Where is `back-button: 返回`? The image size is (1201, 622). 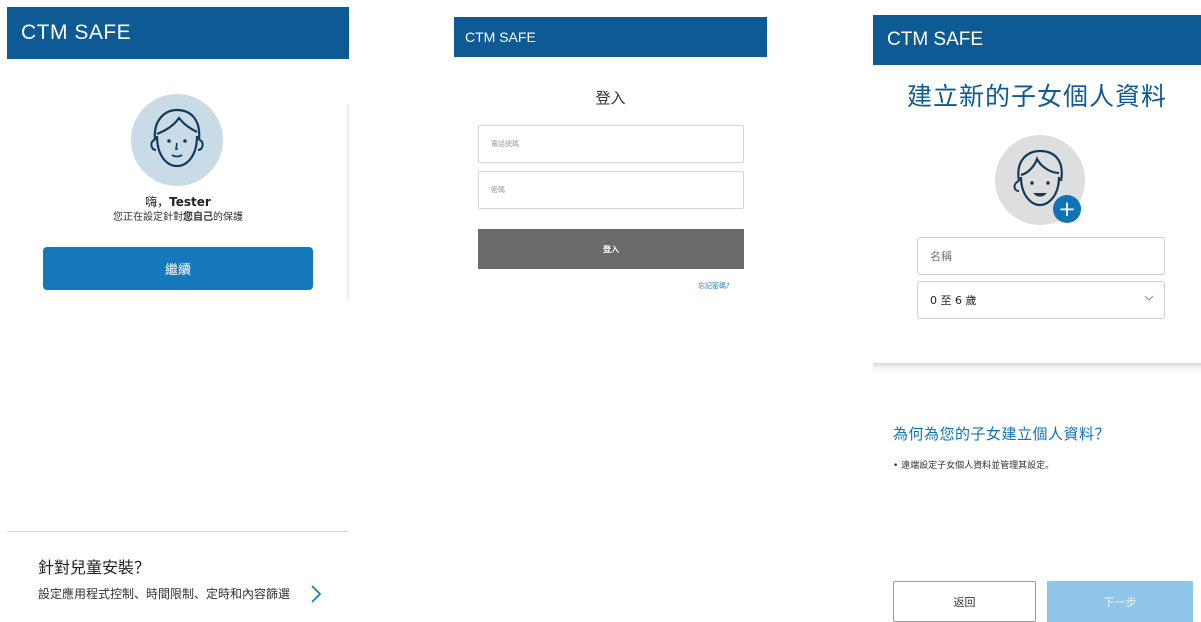 back-button: 返回 is located at coordinates (964, 601).